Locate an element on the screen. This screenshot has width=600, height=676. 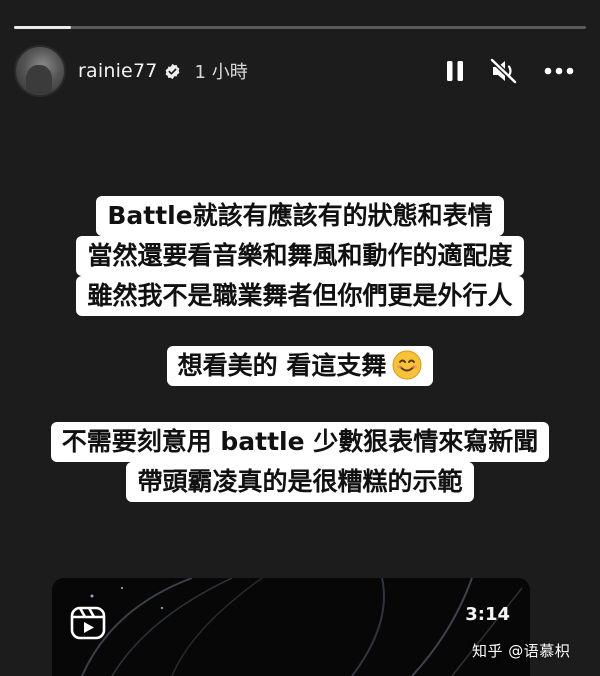
reels-icon is located at coordinates (88, 623).